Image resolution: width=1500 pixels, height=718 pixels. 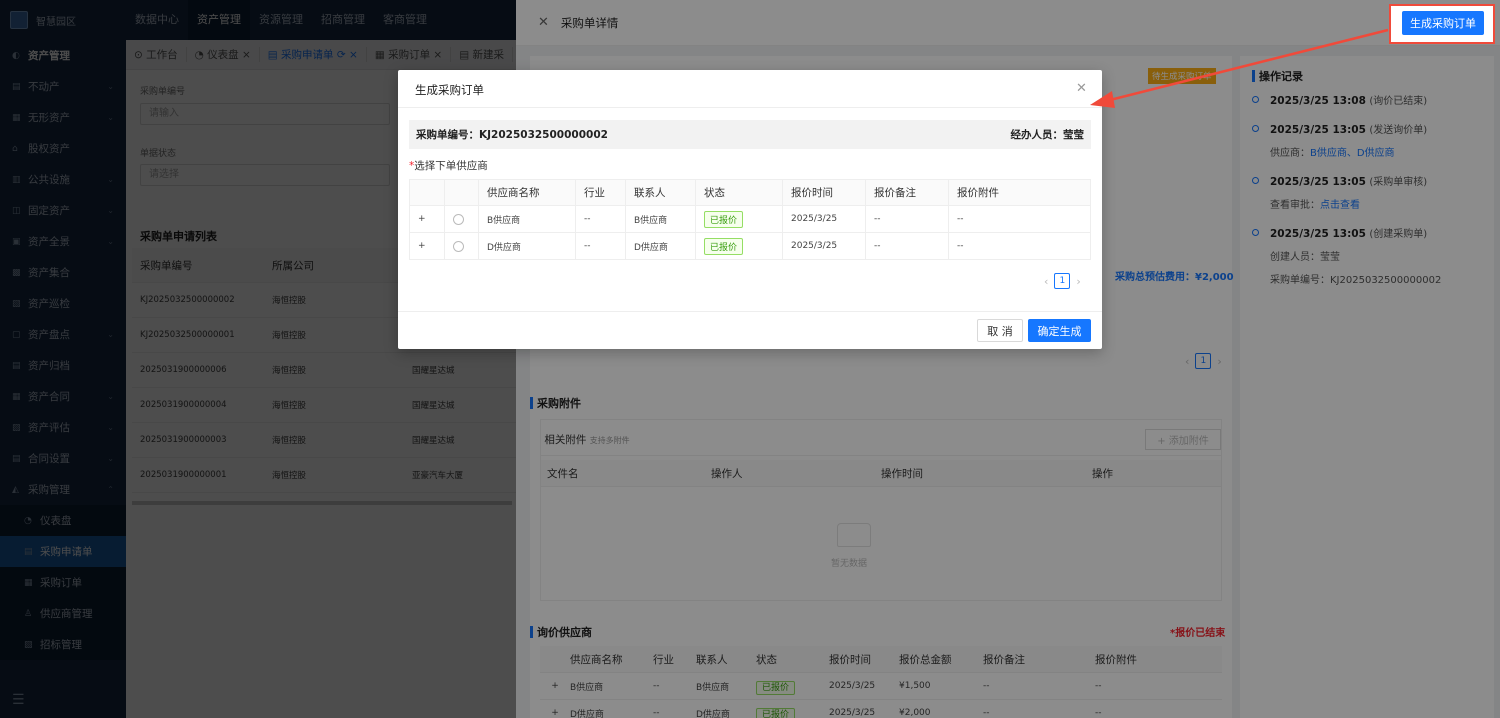 What do you see at coordinates (1247, 65) in the screenshot?
I see `arrow-line` at bounding box center [1247, 65].